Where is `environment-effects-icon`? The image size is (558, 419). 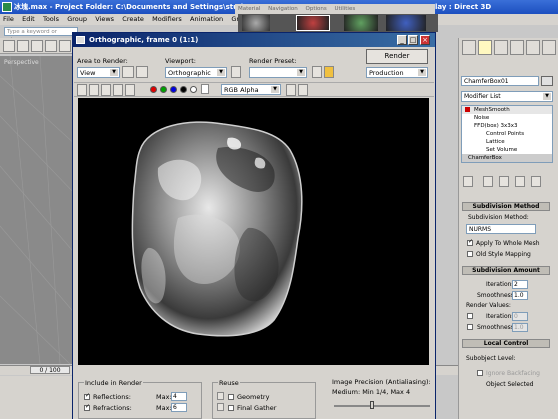
environment-effects-icon is located at coordinates (329, 72).